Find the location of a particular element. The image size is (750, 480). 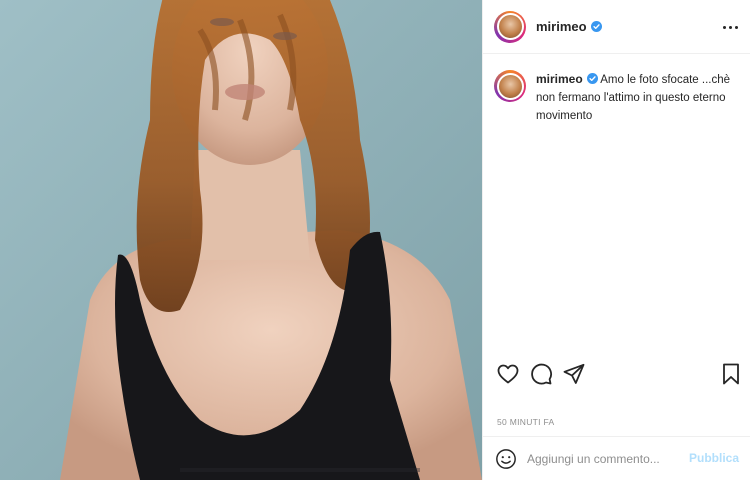

comment-bar: Pubblica is located at coordinates (616, 458).